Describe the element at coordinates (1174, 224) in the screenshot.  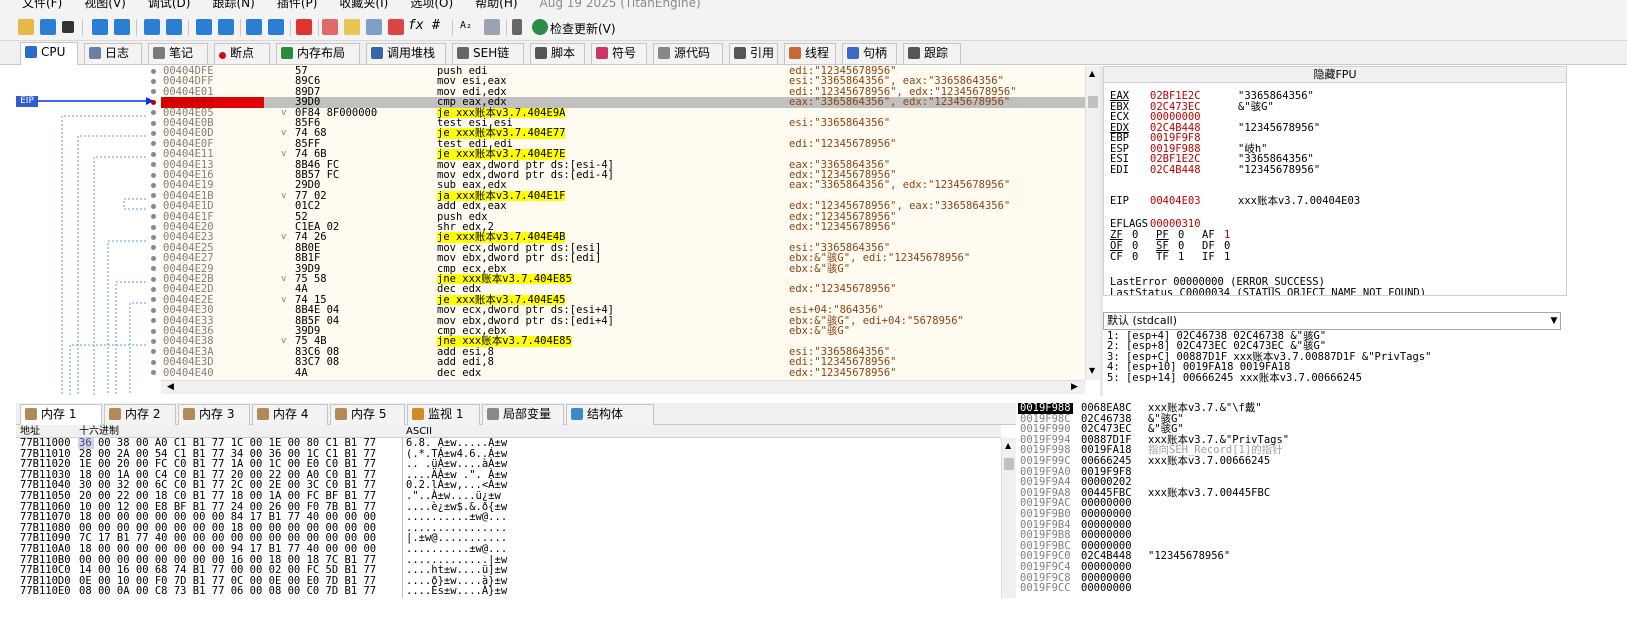
I see `register-row: EFLAGS 00000310` at that location.